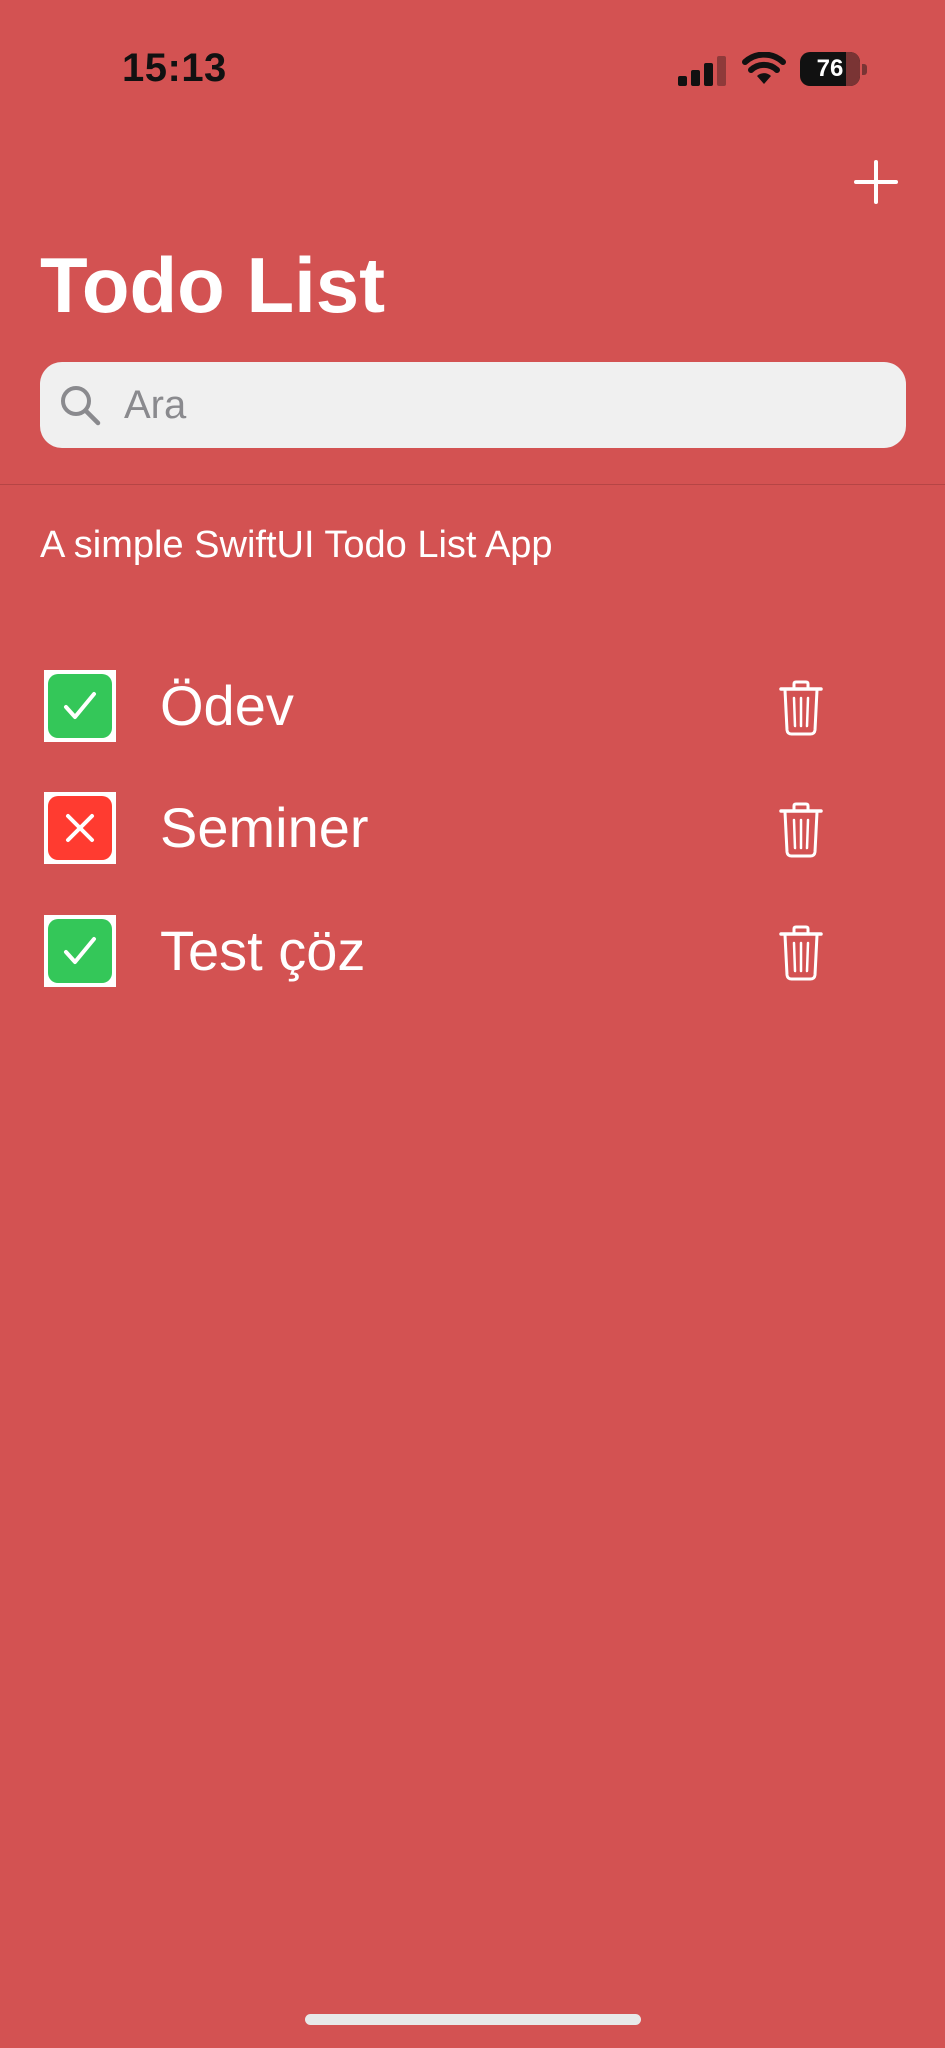  I want to click on xmark-icon, so click(80, 828).